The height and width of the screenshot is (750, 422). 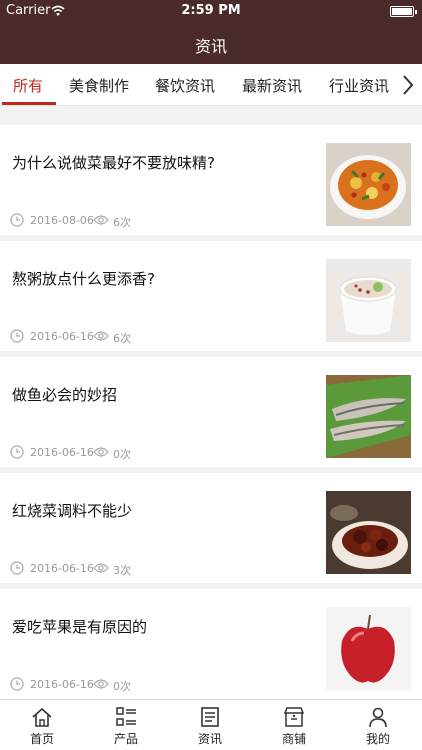 I want to click on home-icon, so click(x=42, y=717).